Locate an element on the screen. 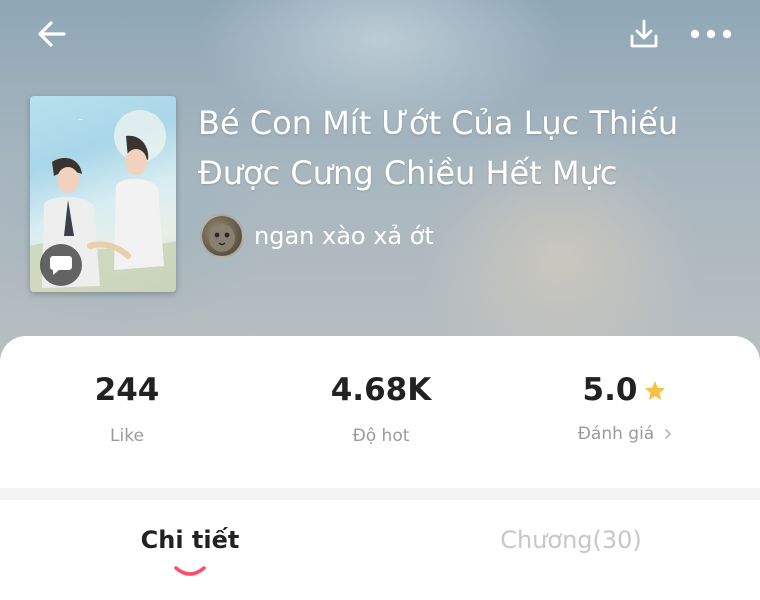  tab-details: Chi tiết is located at coordinates (190, 540).